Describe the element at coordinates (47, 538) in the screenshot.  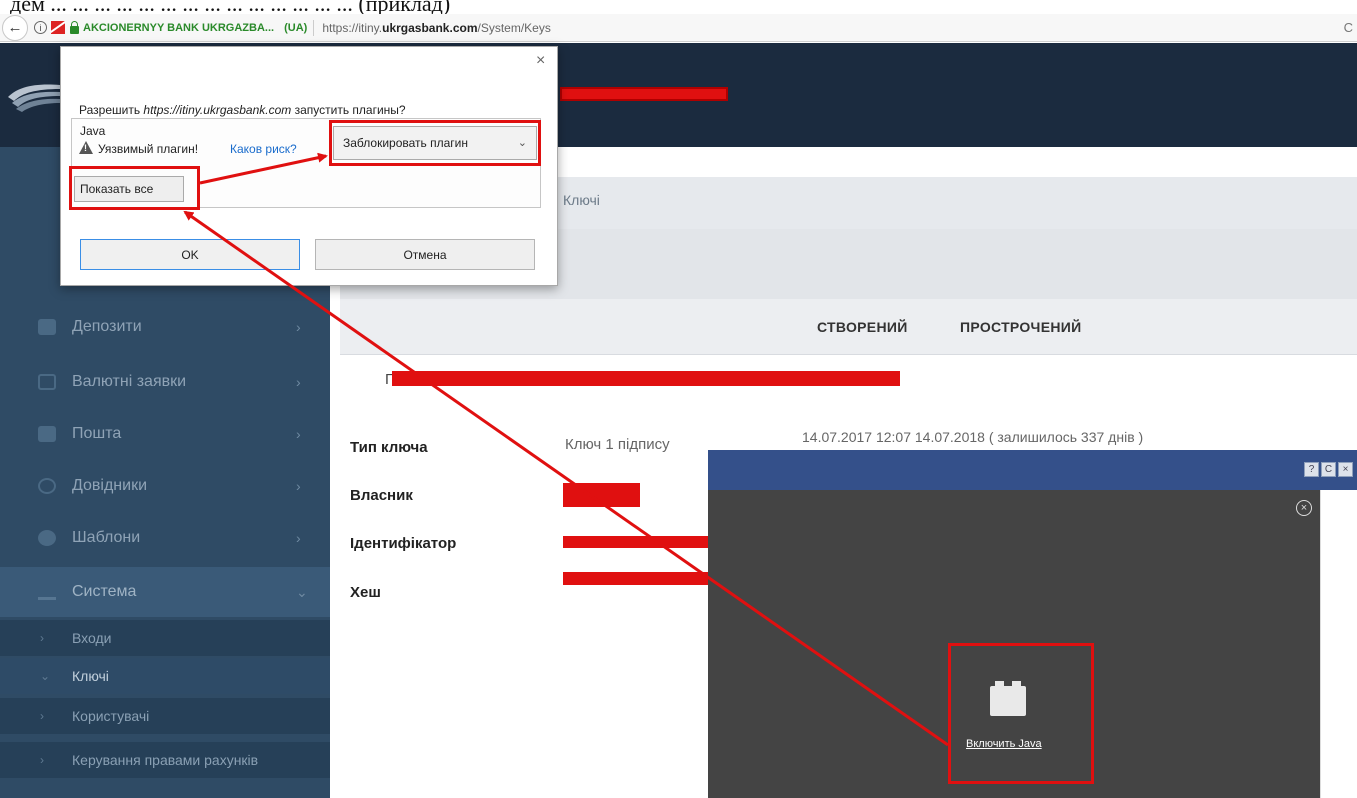
I see `templates-icon` at that location.